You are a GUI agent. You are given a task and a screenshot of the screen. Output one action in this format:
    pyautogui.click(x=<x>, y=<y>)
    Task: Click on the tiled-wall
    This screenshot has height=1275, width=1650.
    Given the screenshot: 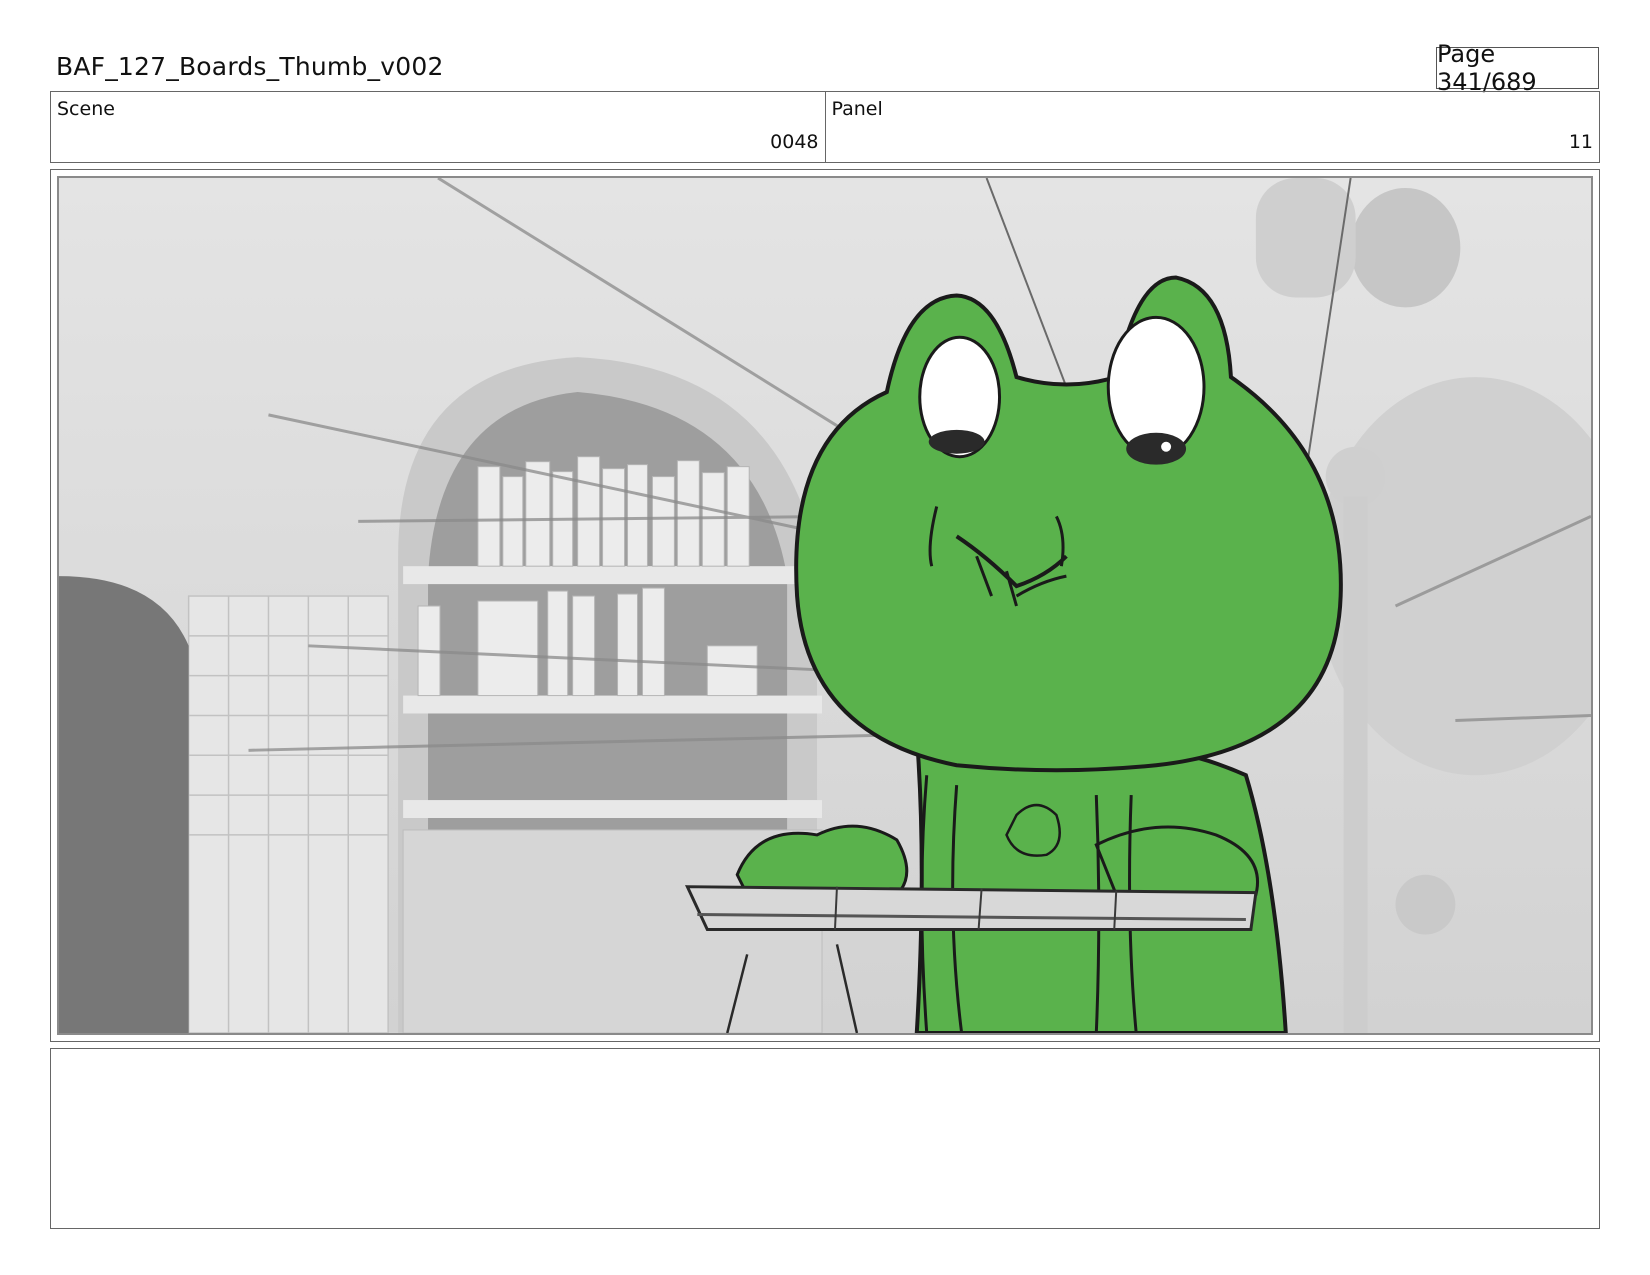 What is the action you would take?
    pyautogui.click(x=288, y=814)
    